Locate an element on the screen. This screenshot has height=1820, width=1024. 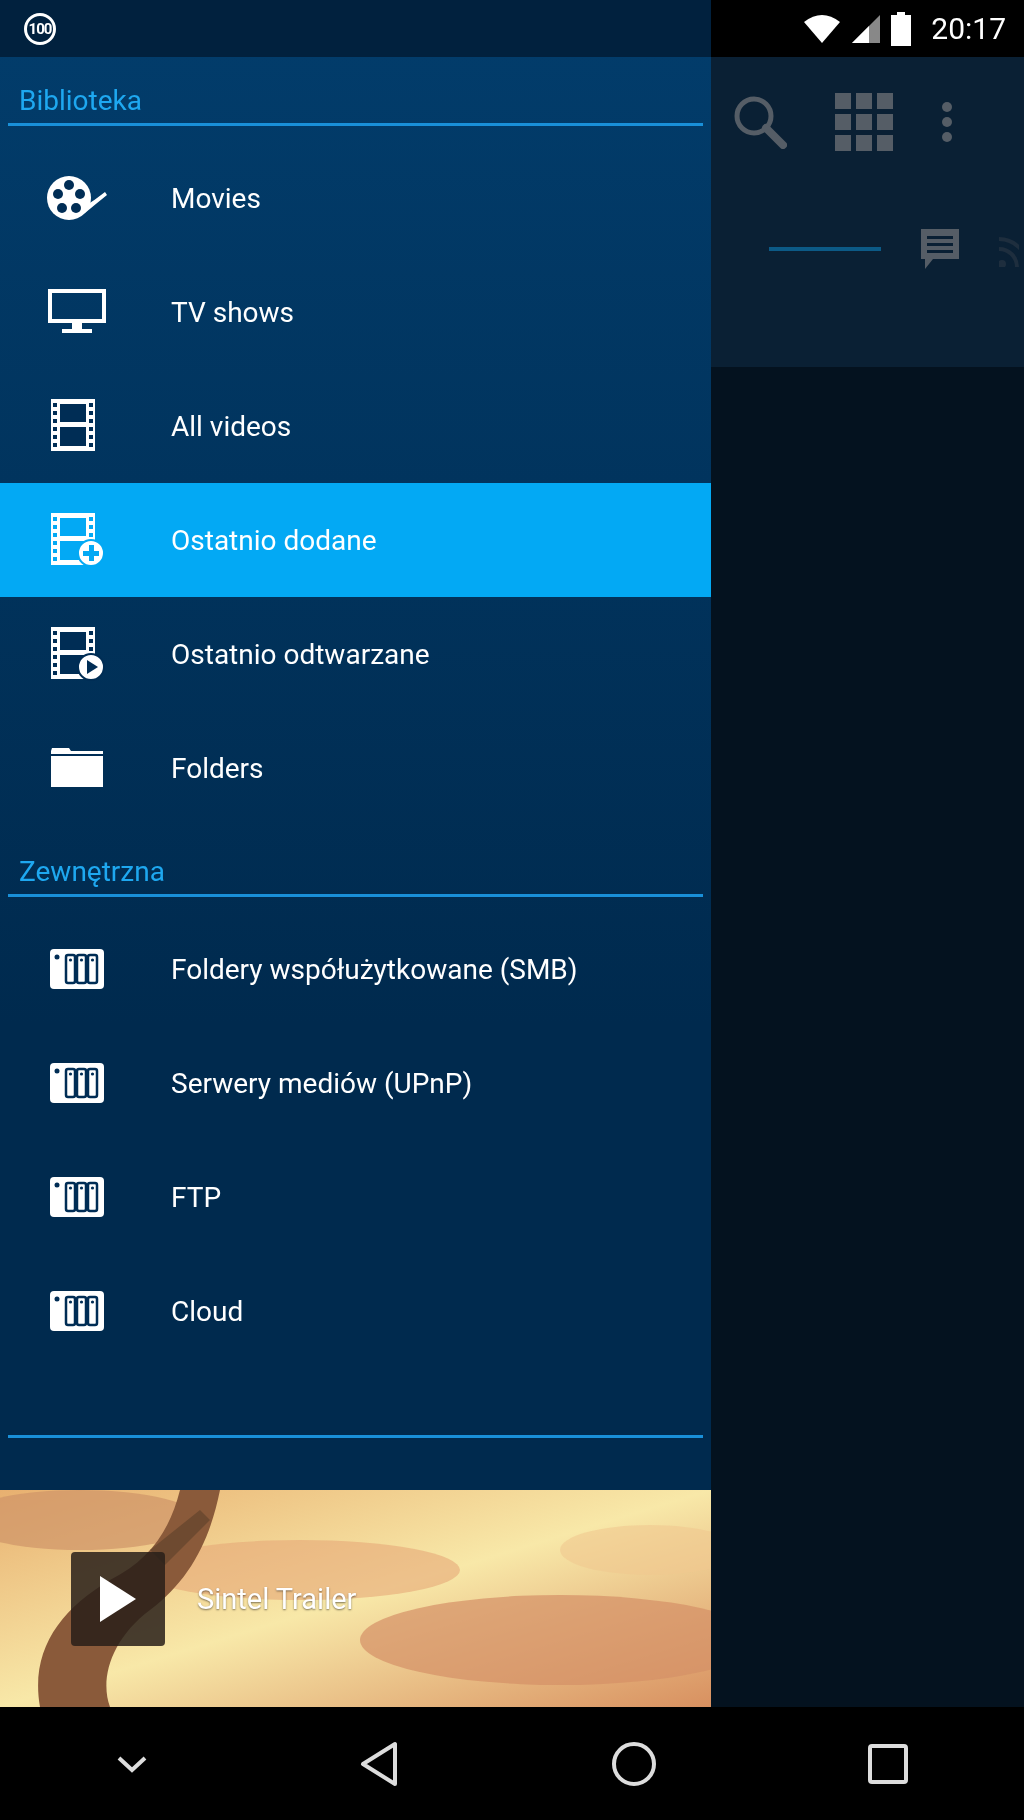
drawer-item: TV shows is located at coordinates (355, 312).